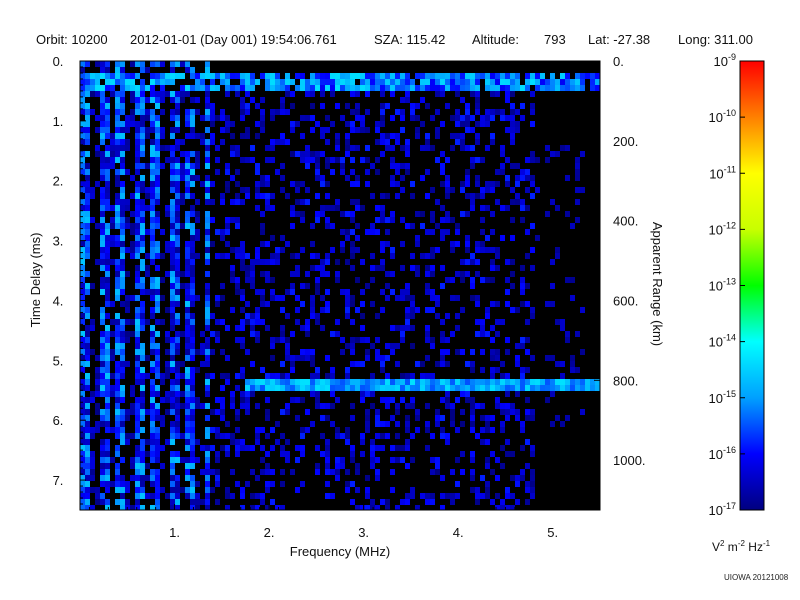  Describe the element at coordinates (731, 547) in the screenshot. I see `unit-m: m` at that location.